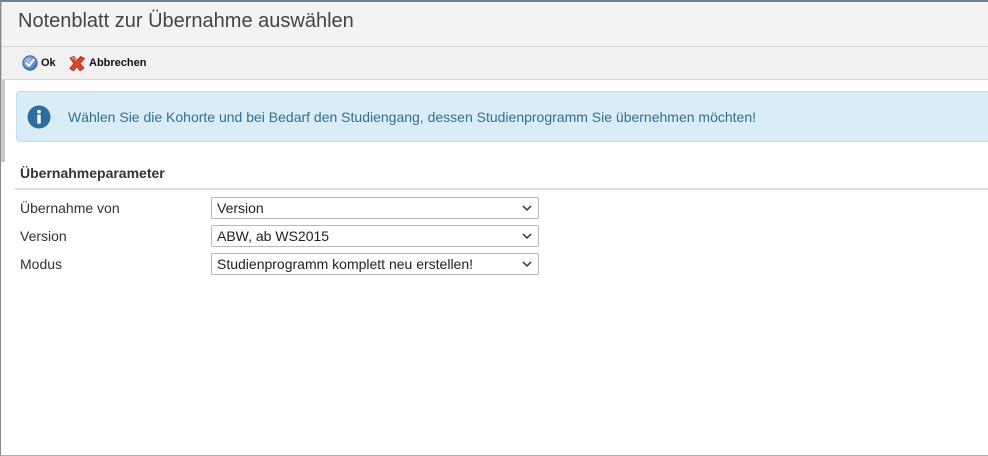 This screenshot has width=988, height=456. Describe the element at coordinates (41, 264) in the screenshot. I see `mode-label: Modus` at that location.